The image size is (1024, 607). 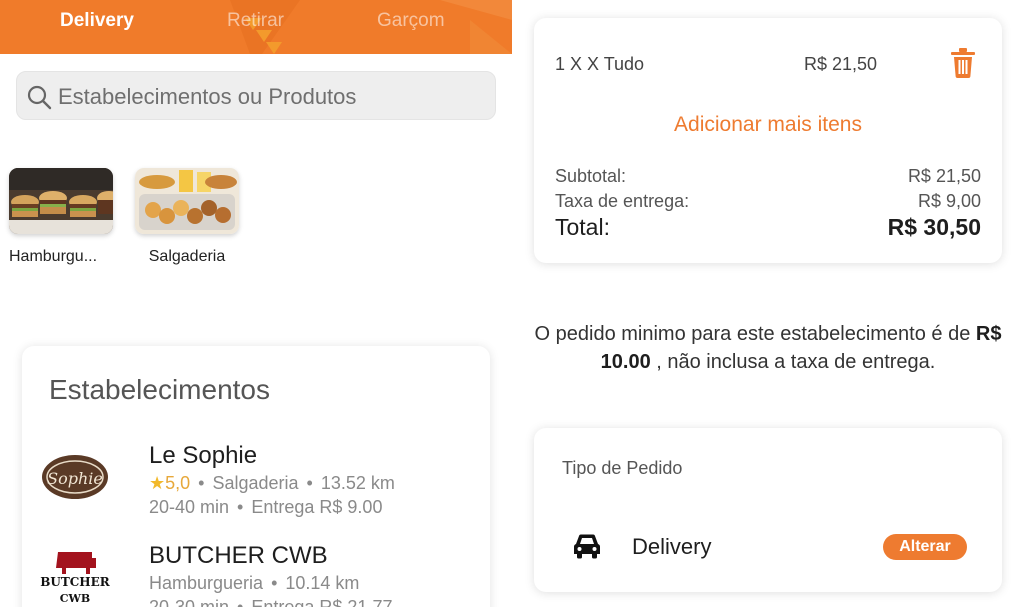 What do you see at coordinates (203, 455) in the screenshot?
I see `store-name: Le Sophie` at bounding box center [203, 455].